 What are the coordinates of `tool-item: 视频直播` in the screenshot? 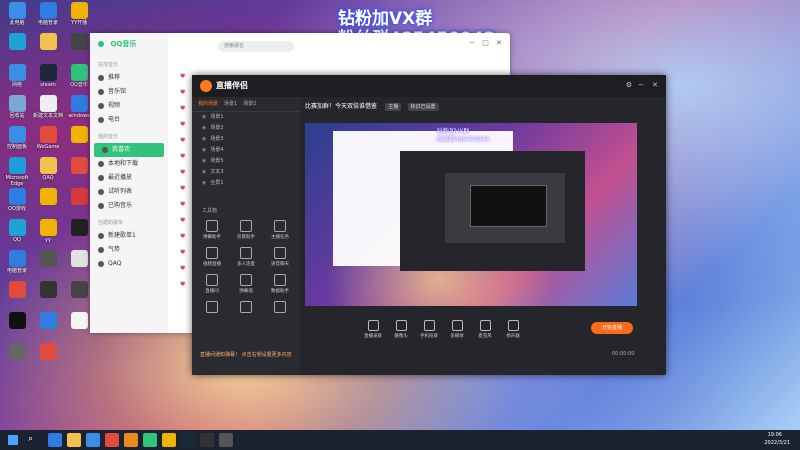 It's located at (212, 257).